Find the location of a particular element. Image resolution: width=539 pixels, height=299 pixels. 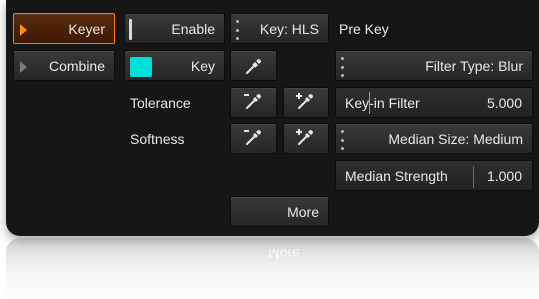

median-size-label: Median Size: Medium is located at coordinates (455, 138).